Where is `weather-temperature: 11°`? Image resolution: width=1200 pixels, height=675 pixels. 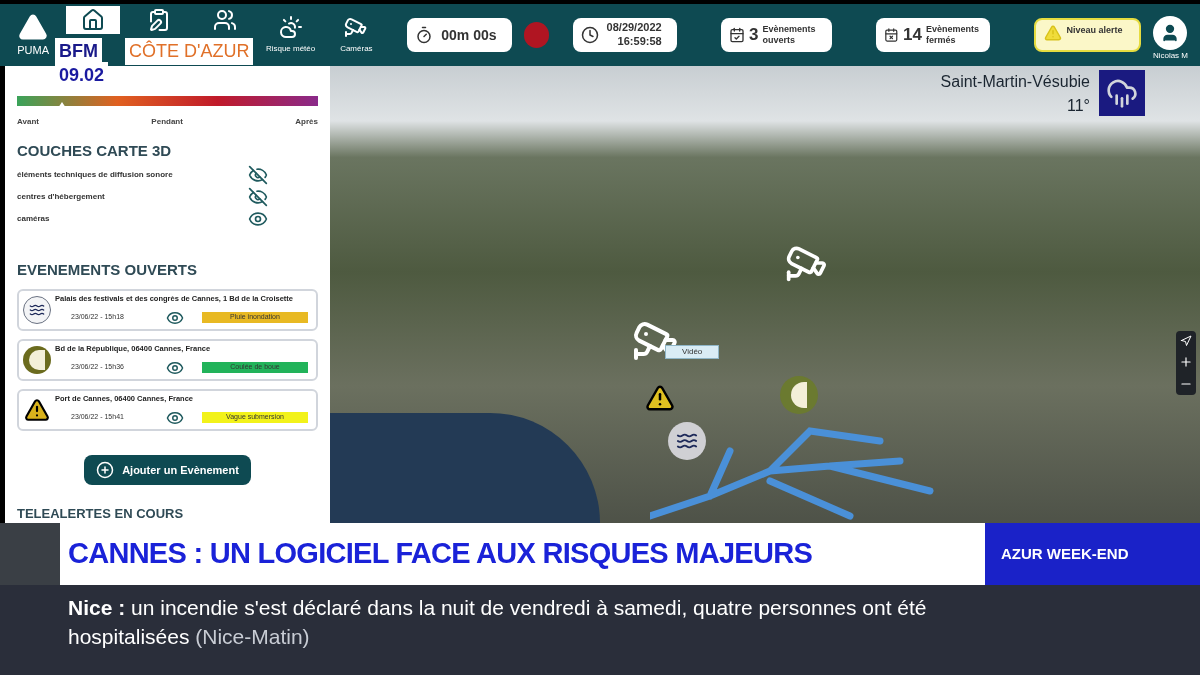
weather-temperature: 11° is located at coordinates (1078, 106).